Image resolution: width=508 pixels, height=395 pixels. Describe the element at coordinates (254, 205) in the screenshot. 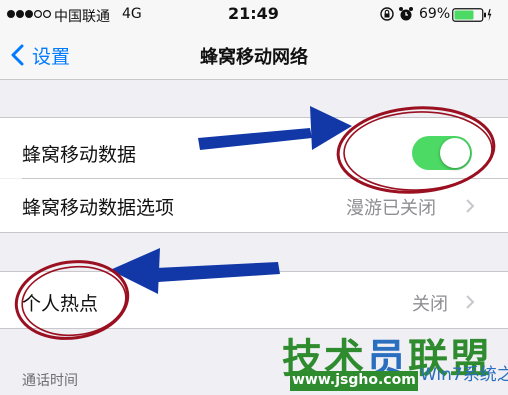

I see `cellular-data-options-row: 蜂窝移动数据选项 漫游已关闭` at that location.